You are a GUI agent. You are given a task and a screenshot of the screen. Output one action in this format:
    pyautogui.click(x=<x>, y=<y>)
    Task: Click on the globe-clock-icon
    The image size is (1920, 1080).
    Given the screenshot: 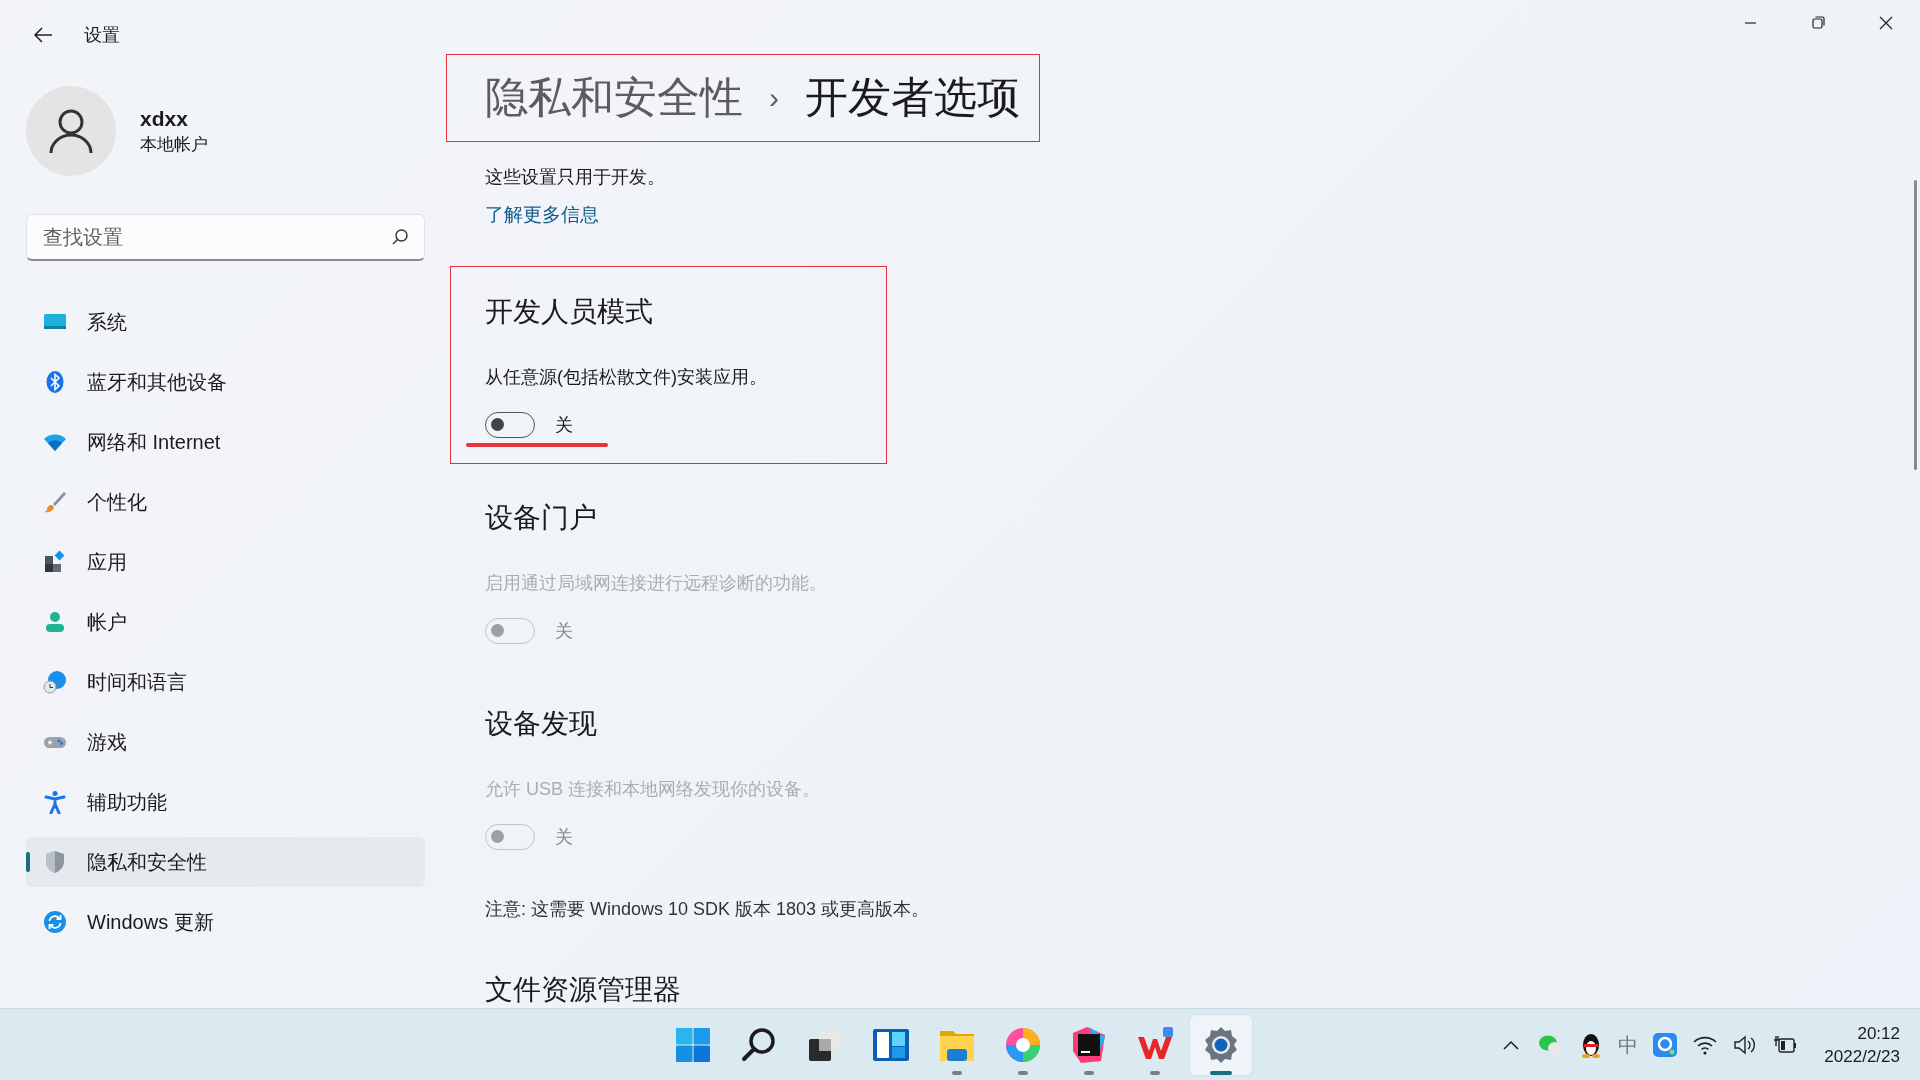 What is the action you would take?
    pyautogui.click(x=55, y=682)
    